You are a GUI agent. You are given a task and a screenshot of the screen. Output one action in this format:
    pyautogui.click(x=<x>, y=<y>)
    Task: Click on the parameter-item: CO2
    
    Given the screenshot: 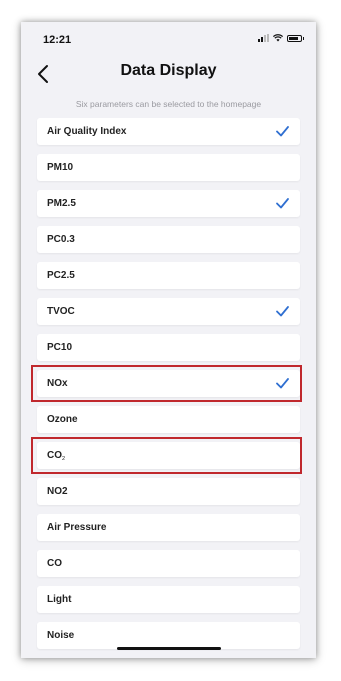 What is the action you would take?
    pyautogui.click(x=168, y=455)
    